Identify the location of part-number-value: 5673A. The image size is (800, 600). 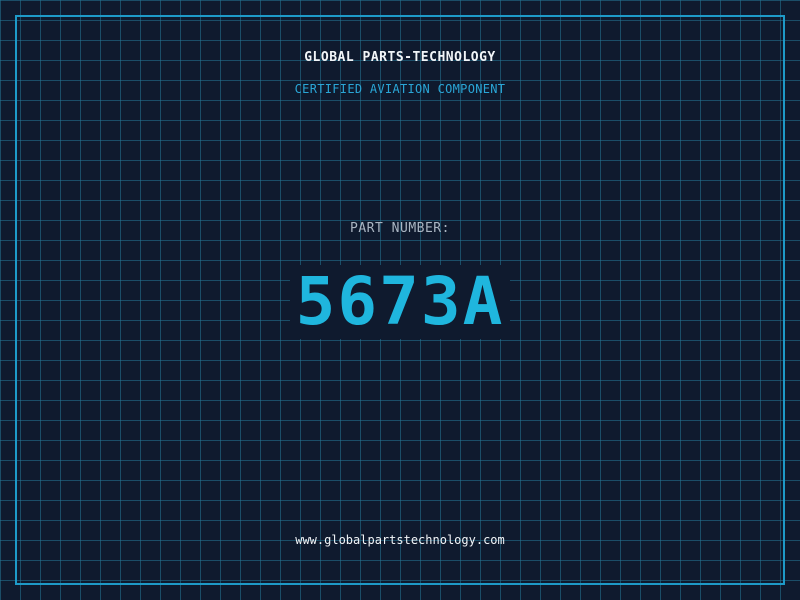
(400, 302).